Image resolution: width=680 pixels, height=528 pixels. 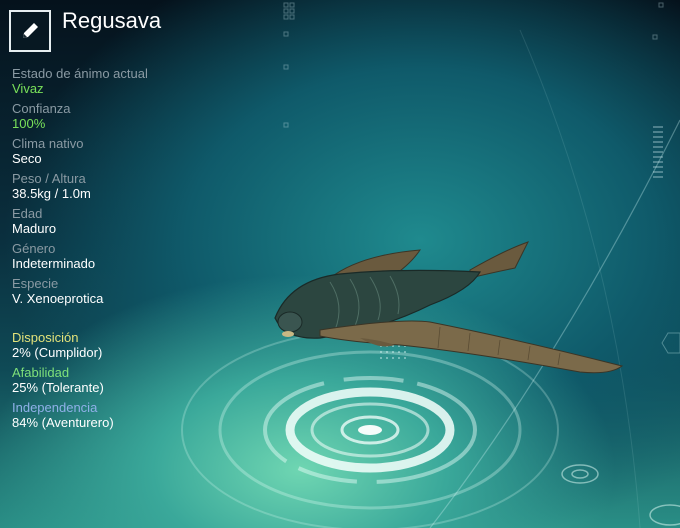 What do you see at coordinates (51, 193) in the screenshot?
I see `stat-value: 38.5kg / 1.0m` at bounding box center [51, 193].